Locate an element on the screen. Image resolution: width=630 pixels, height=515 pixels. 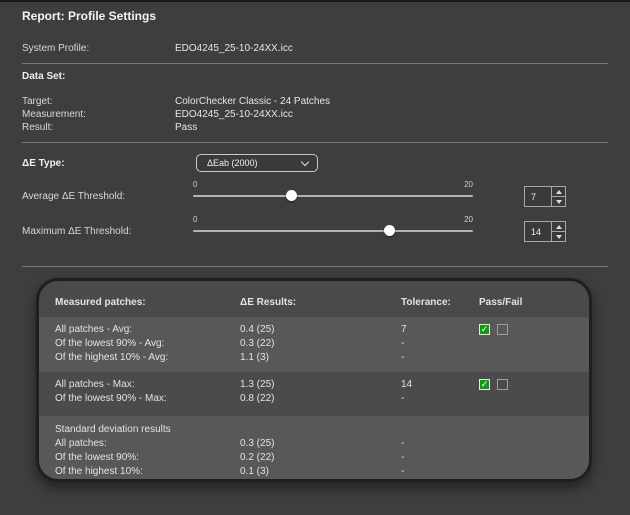
table-row: All patches - Max: 1.3 (25) 14 is located at coordinates (314, 385).